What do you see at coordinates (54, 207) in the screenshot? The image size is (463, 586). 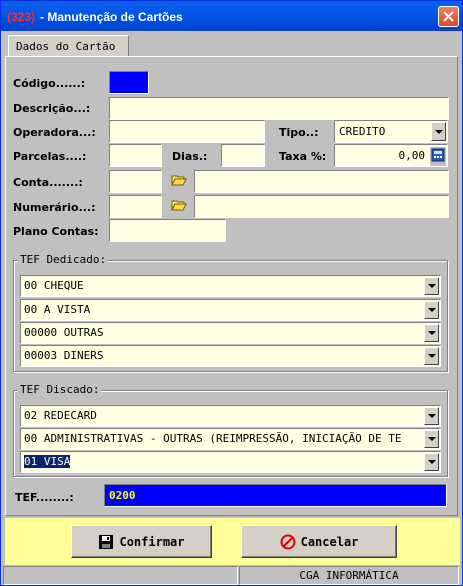 I see `numerario-label: Numerário...:` at bounding box center [54, 207].